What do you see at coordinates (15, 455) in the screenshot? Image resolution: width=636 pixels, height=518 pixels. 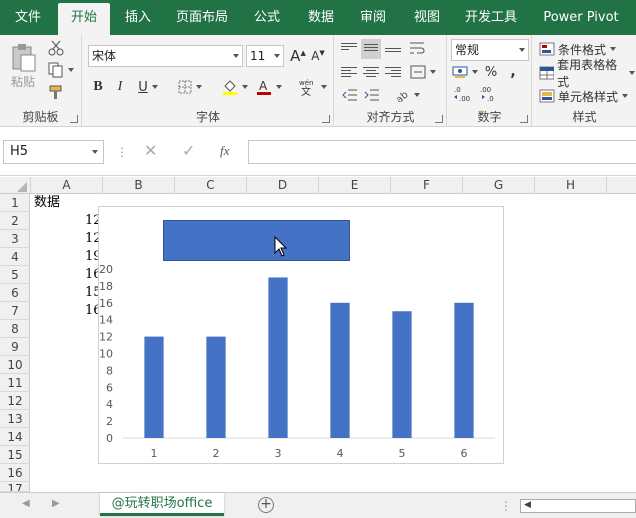 I see `row-header: 15` at bounding box center [15, 455].